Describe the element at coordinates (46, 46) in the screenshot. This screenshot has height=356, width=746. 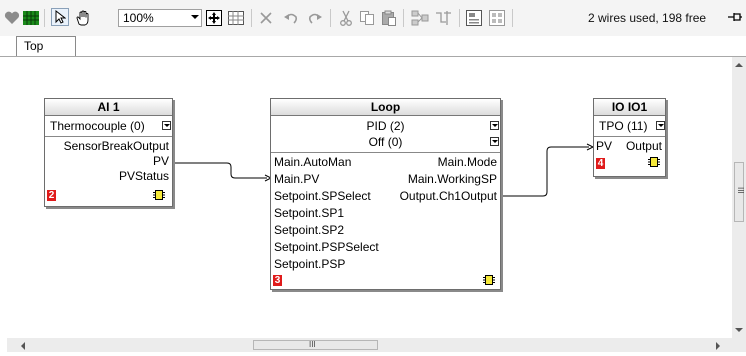
I see `tab-top: Top` at that location.